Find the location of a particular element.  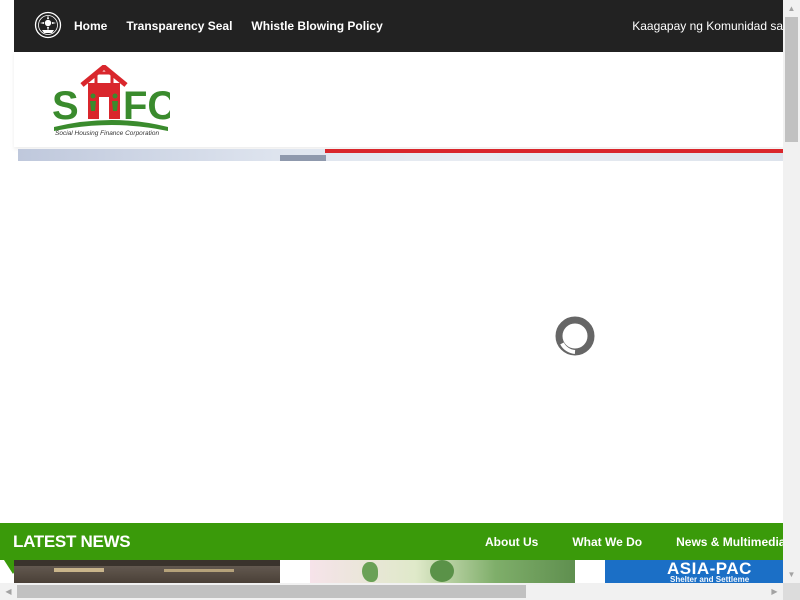

vertical-scroll-thumb is located at coordinates (791, 79).